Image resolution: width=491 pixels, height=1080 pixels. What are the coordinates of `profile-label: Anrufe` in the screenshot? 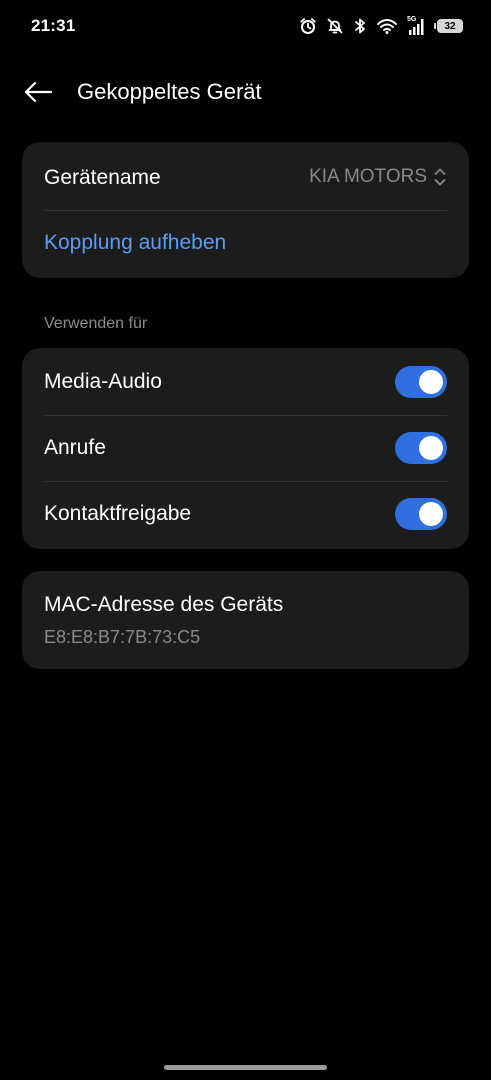 It's located at (75, 447).